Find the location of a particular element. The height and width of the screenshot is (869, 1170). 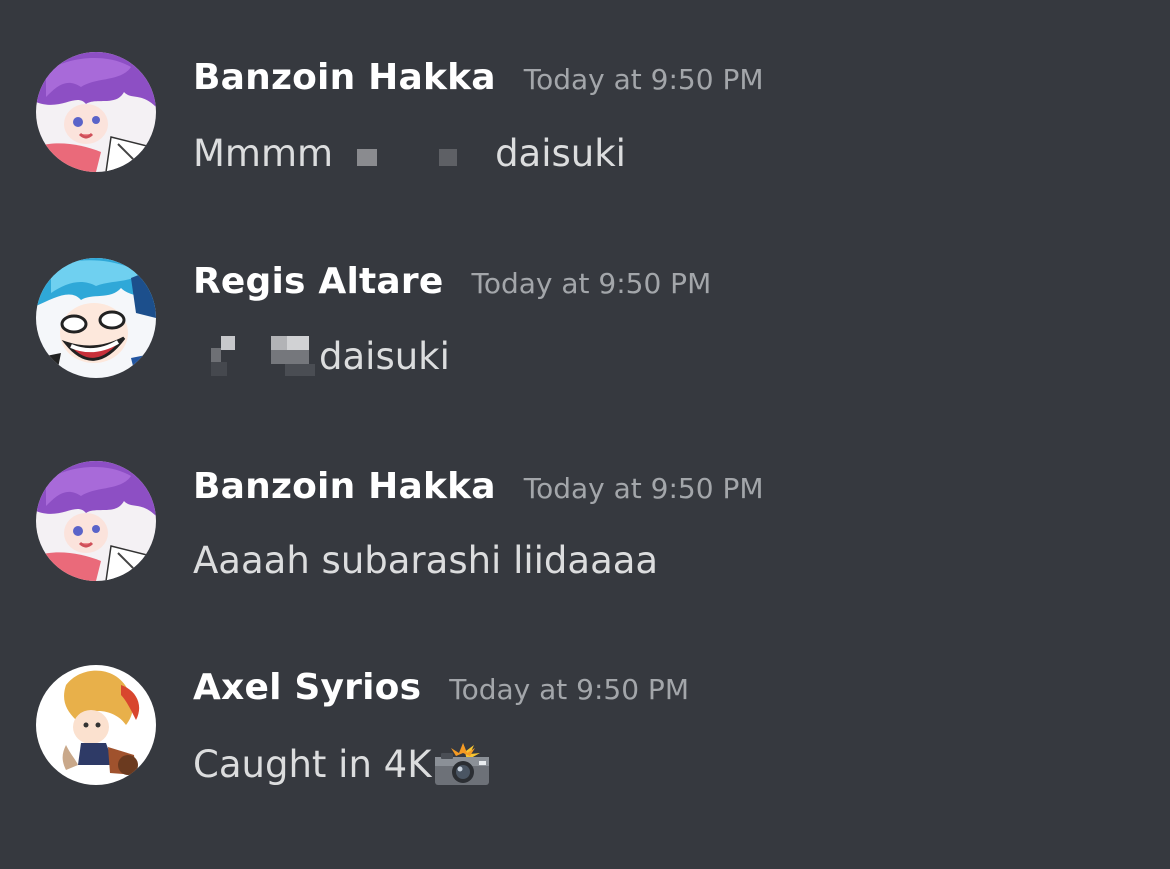

message-content: Caught in 4K is located at coordinates (342, 764).